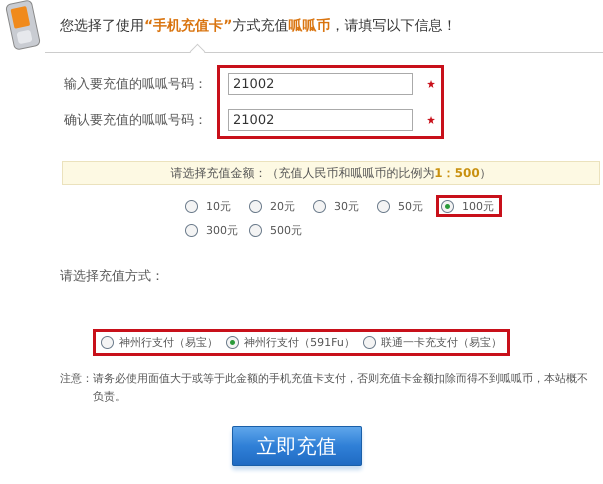  Describe the element at coordinates (340, 206) in the screenshot. I see `amount-option: 30元` at that location.